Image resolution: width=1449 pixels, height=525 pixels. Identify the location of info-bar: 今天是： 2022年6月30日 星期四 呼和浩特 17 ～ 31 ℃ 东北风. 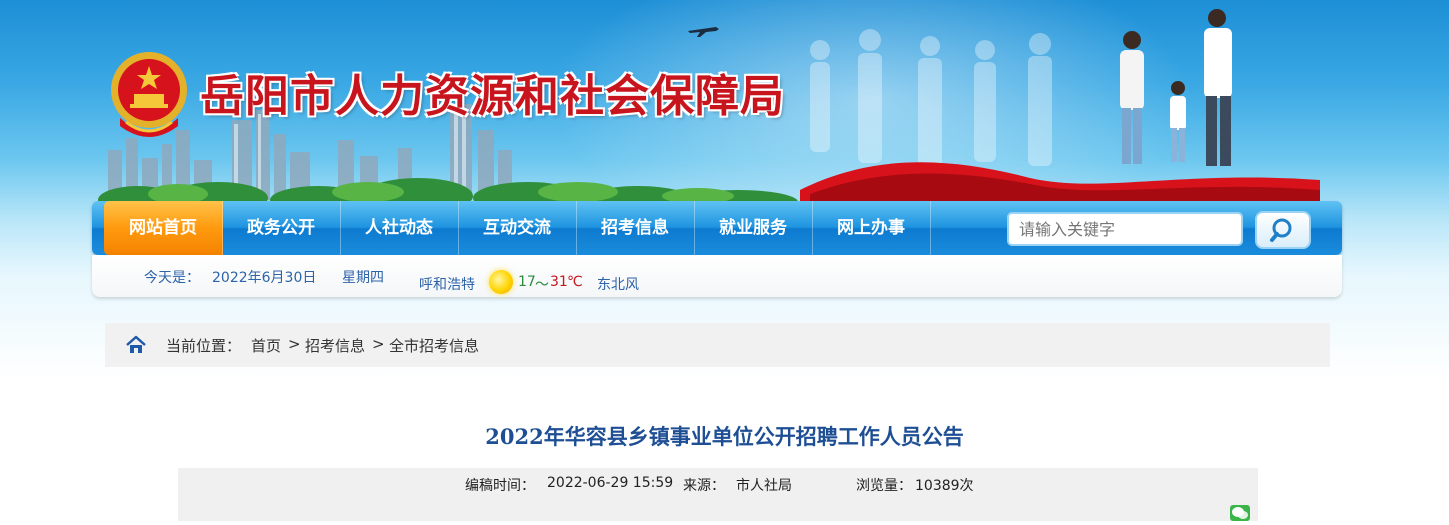
(717, 276).